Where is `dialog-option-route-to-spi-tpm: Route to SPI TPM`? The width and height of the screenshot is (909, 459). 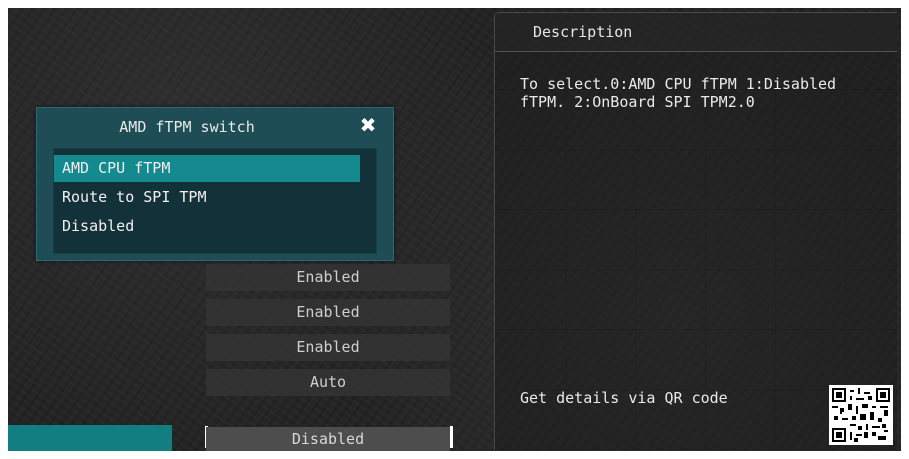
dialog-option-route-to-spi-tpm: Route to SPI TPM is located at coordinates (130, 197).